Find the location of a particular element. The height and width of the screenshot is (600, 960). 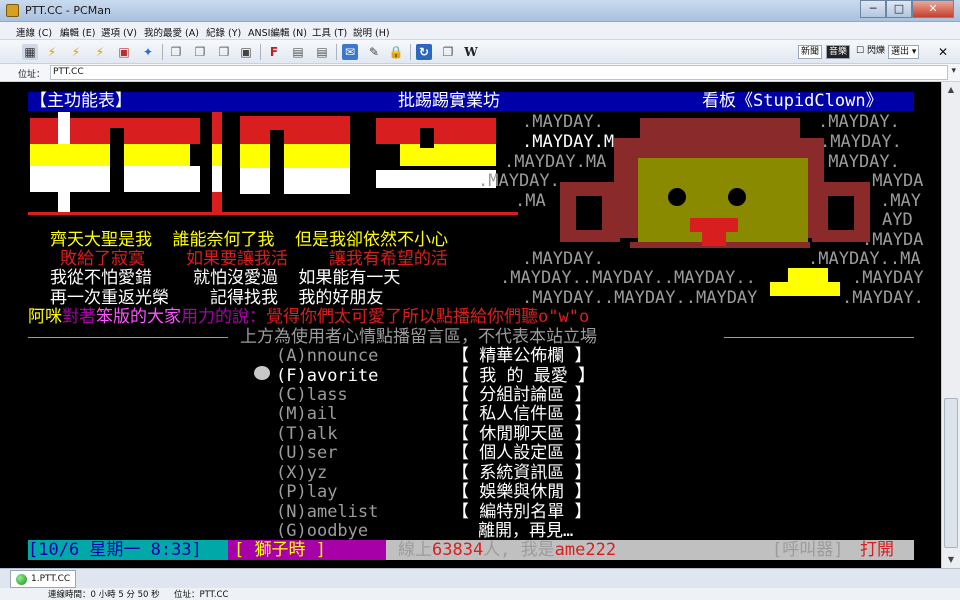

menu-favorites: 我的最愛 (A) is located at coordinates (171, 32).